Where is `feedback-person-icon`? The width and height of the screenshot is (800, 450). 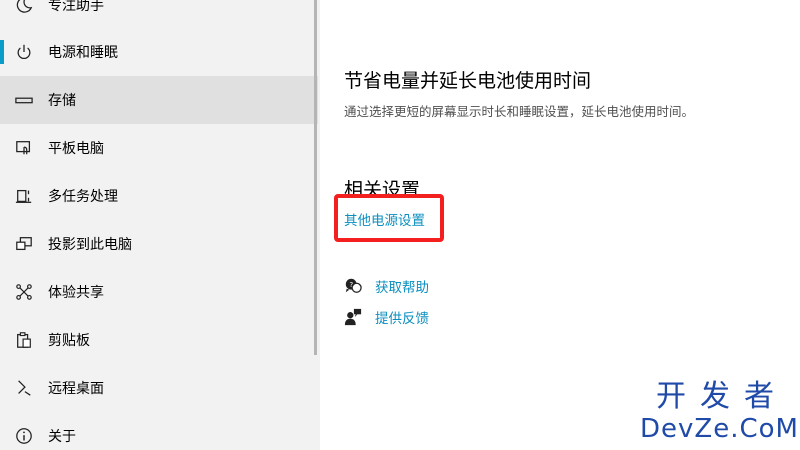 feedback-person-icon is located at coordinates (353, 317).